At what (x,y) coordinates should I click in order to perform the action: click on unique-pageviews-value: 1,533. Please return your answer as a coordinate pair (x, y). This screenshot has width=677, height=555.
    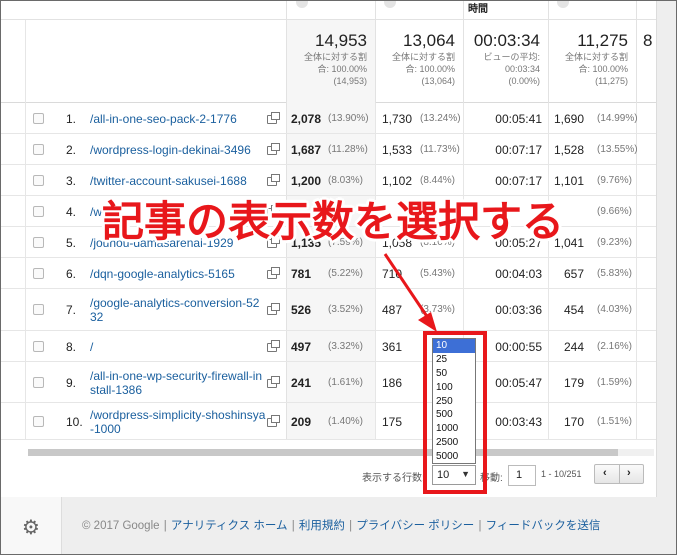
    Looking at the image, I should click on (397, 150).